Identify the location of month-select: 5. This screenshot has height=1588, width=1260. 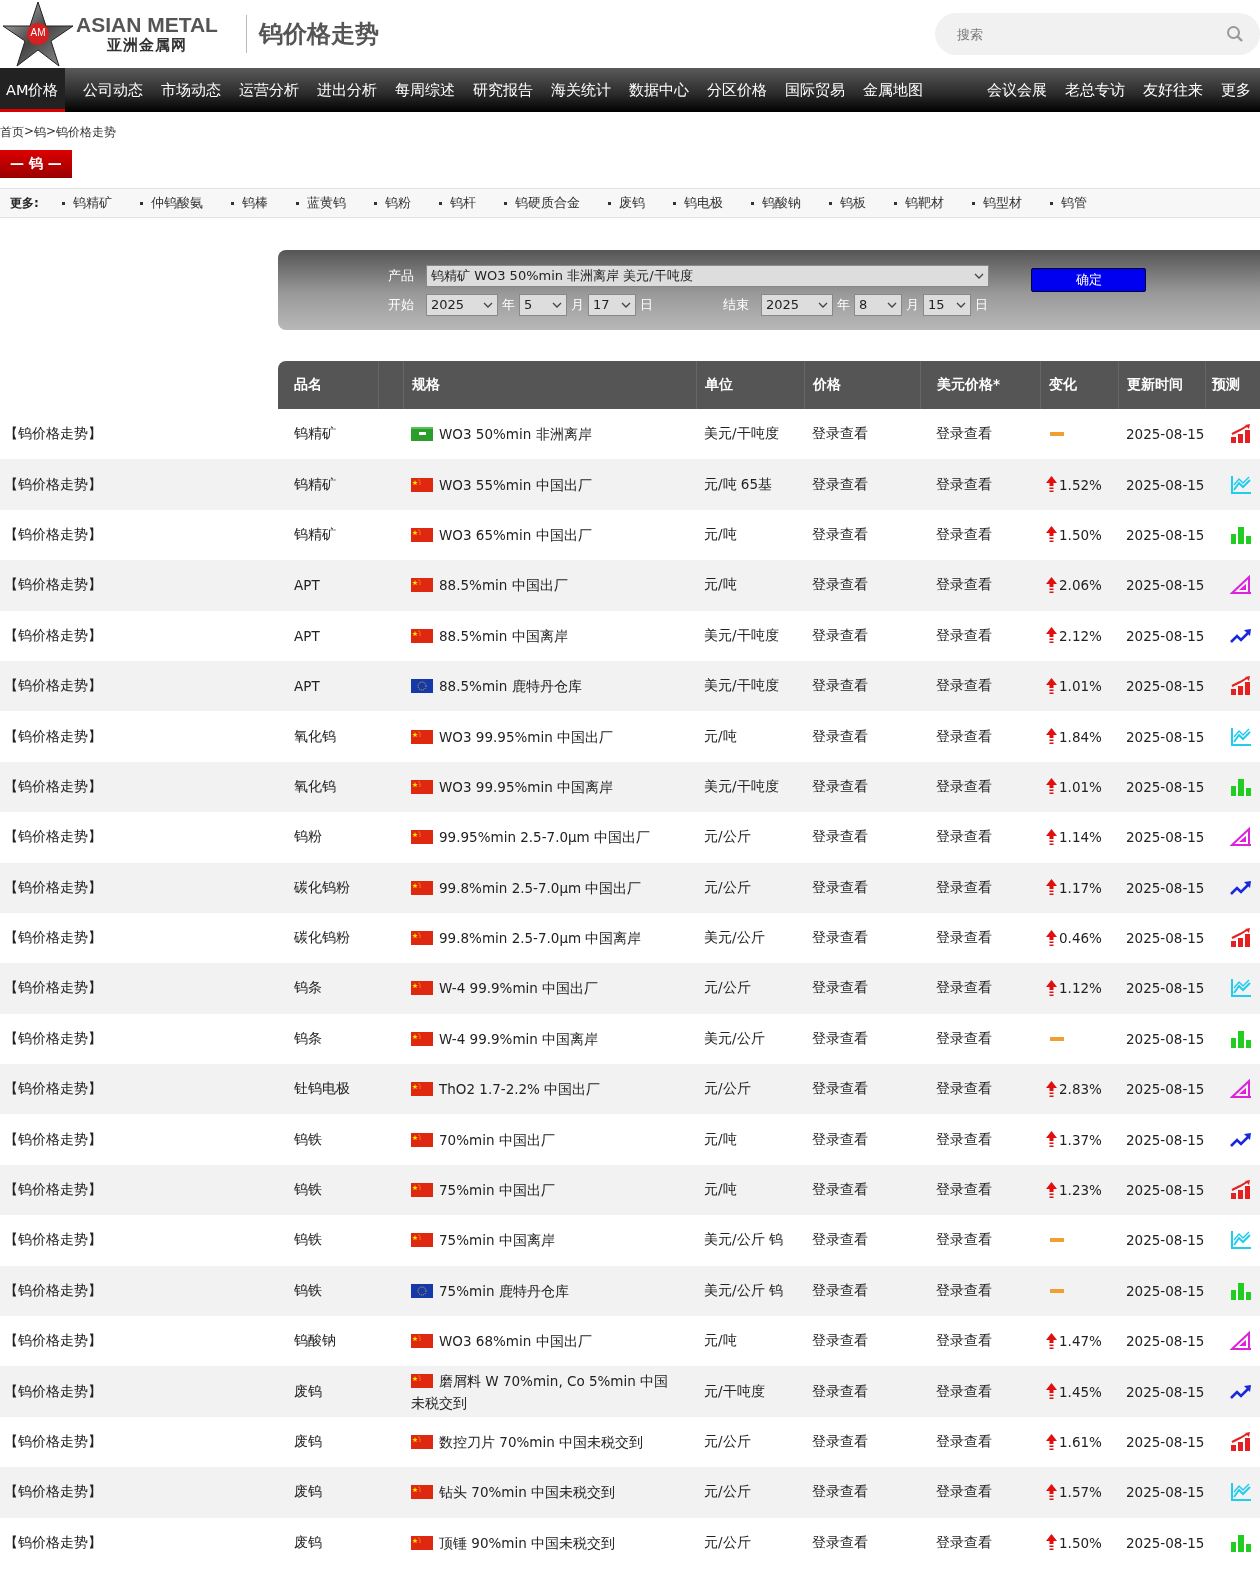
(543, 304).